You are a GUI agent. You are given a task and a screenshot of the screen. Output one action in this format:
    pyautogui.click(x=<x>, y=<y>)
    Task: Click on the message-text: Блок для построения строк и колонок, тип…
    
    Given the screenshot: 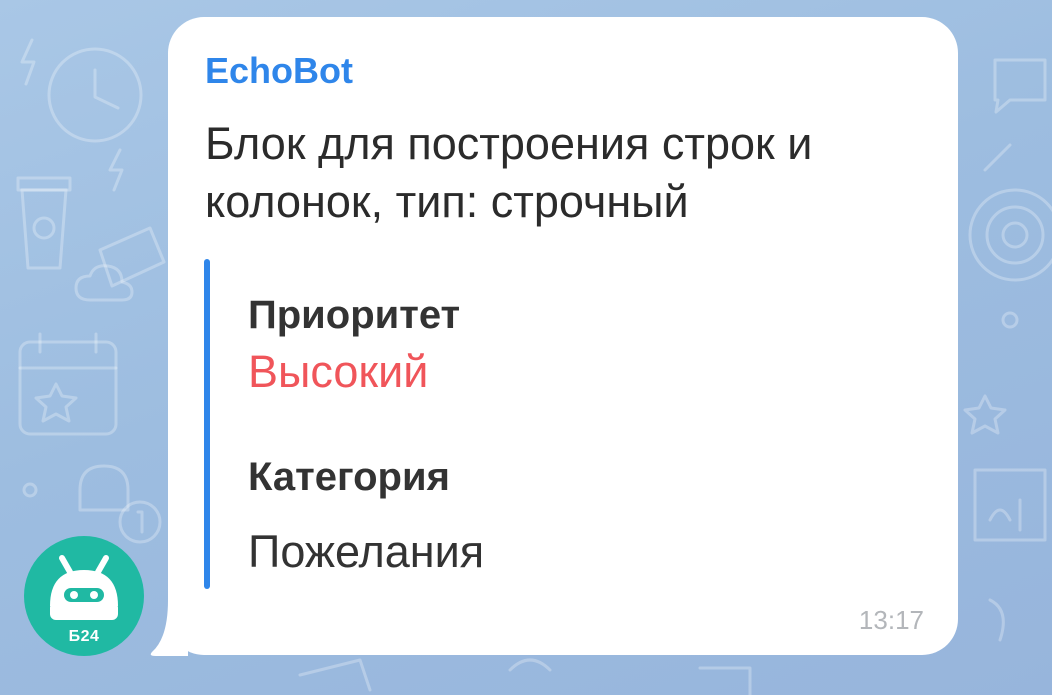 What is the action you would take?
    pyautogui.click(x=509, y=172)
    